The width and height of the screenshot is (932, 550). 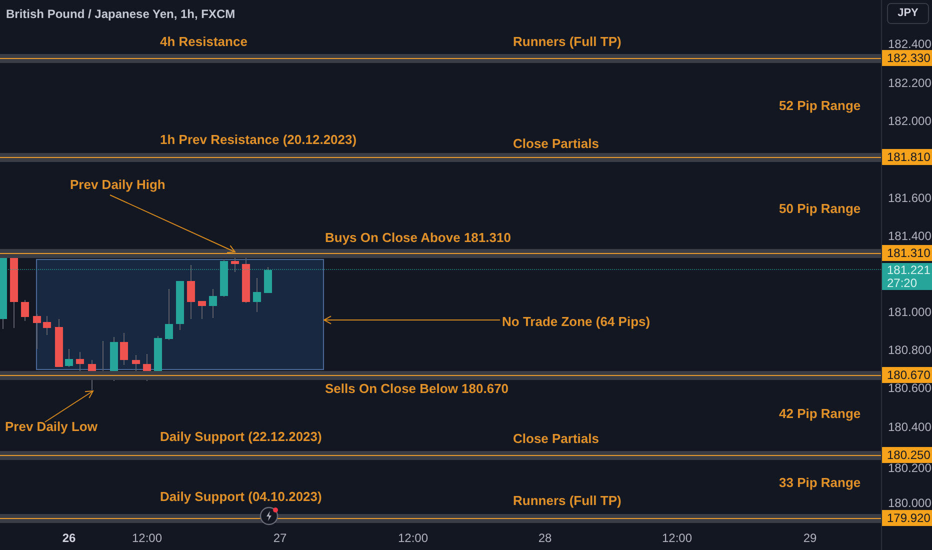 I want to click on price-axis-label: 181.600, so click(x=910, y=198).